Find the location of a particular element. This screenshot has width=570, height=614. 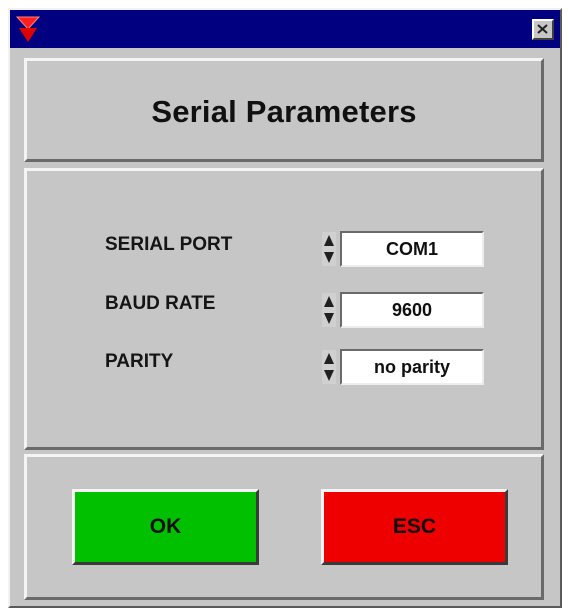

close-icon is located at coordinates (542, 29).